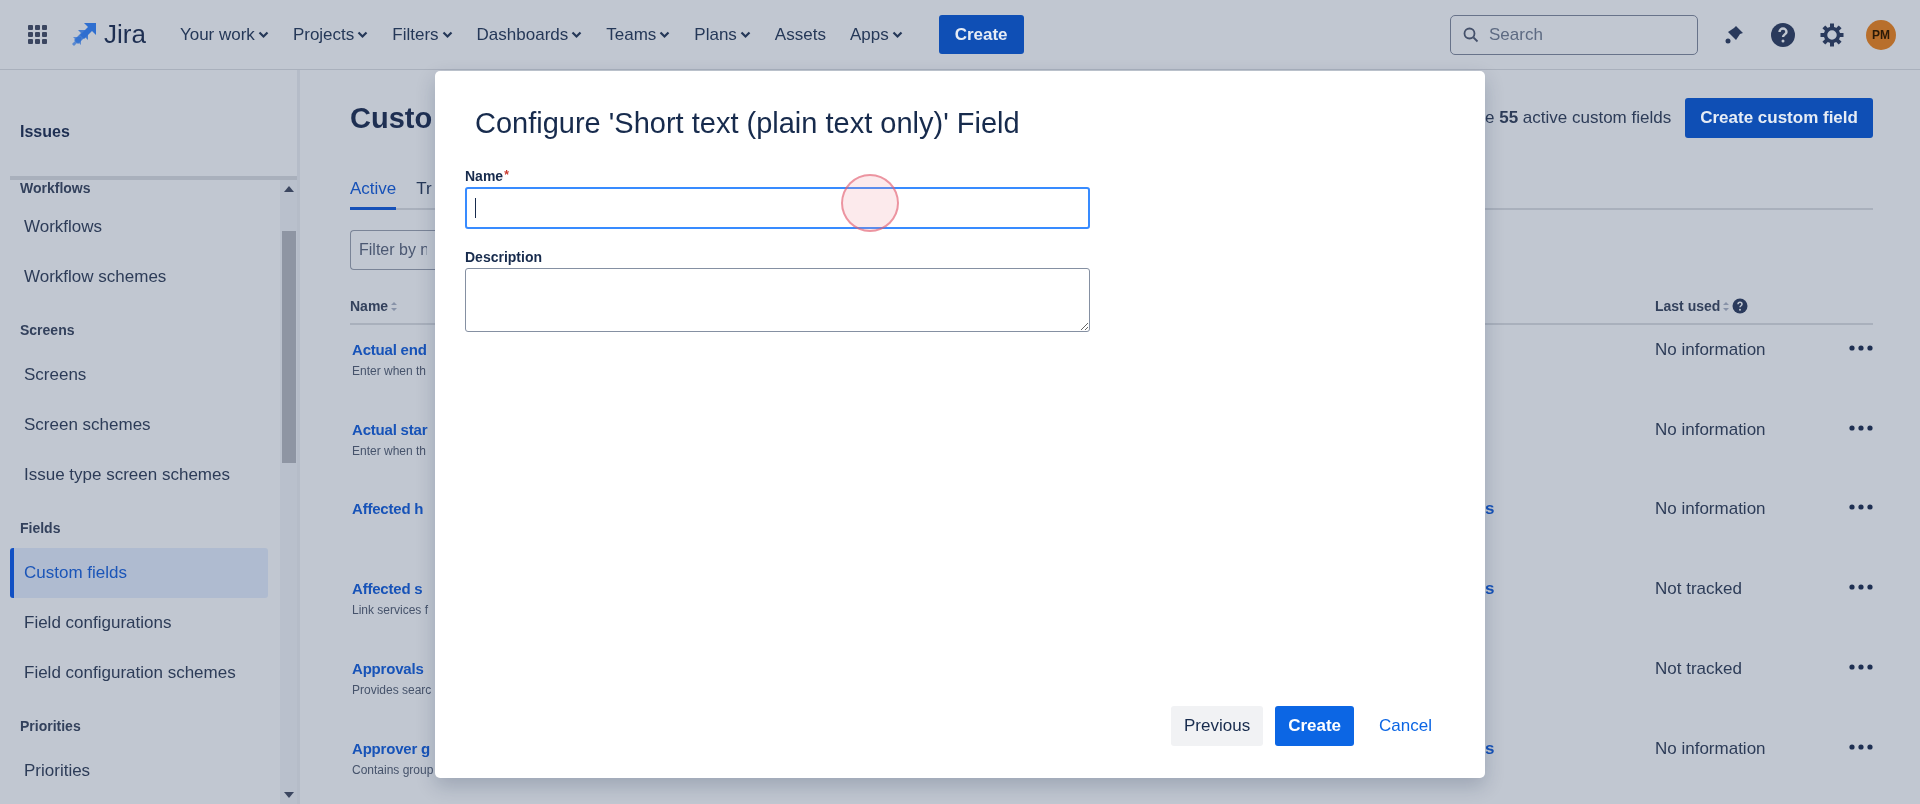 The width and height of the screenshot is (1920, 804). What do you see at coordinates (40, 528) in the screenshot?
I see `sidebar-section-heading: Fields` at bounding box center [40, 528].